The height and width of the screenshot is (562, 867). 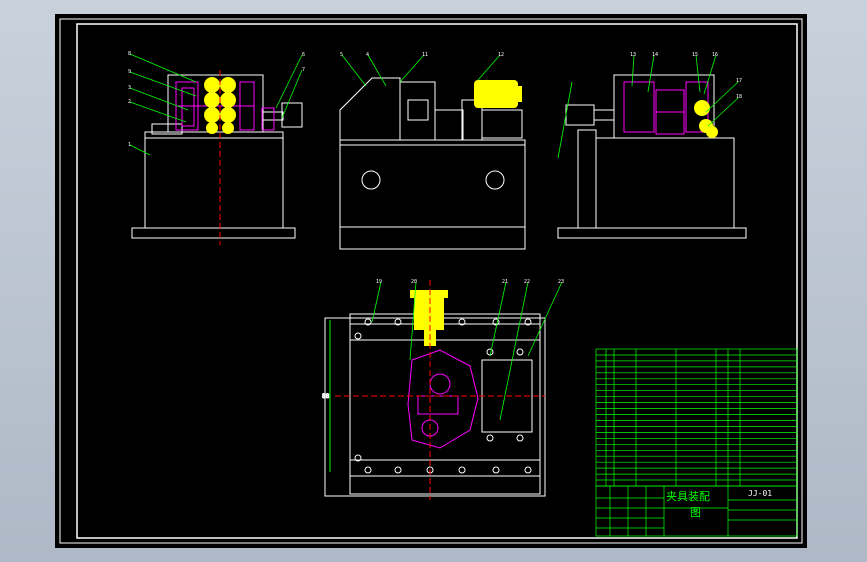 I want to click on callout-19: 19, so click(x=379, y=282).